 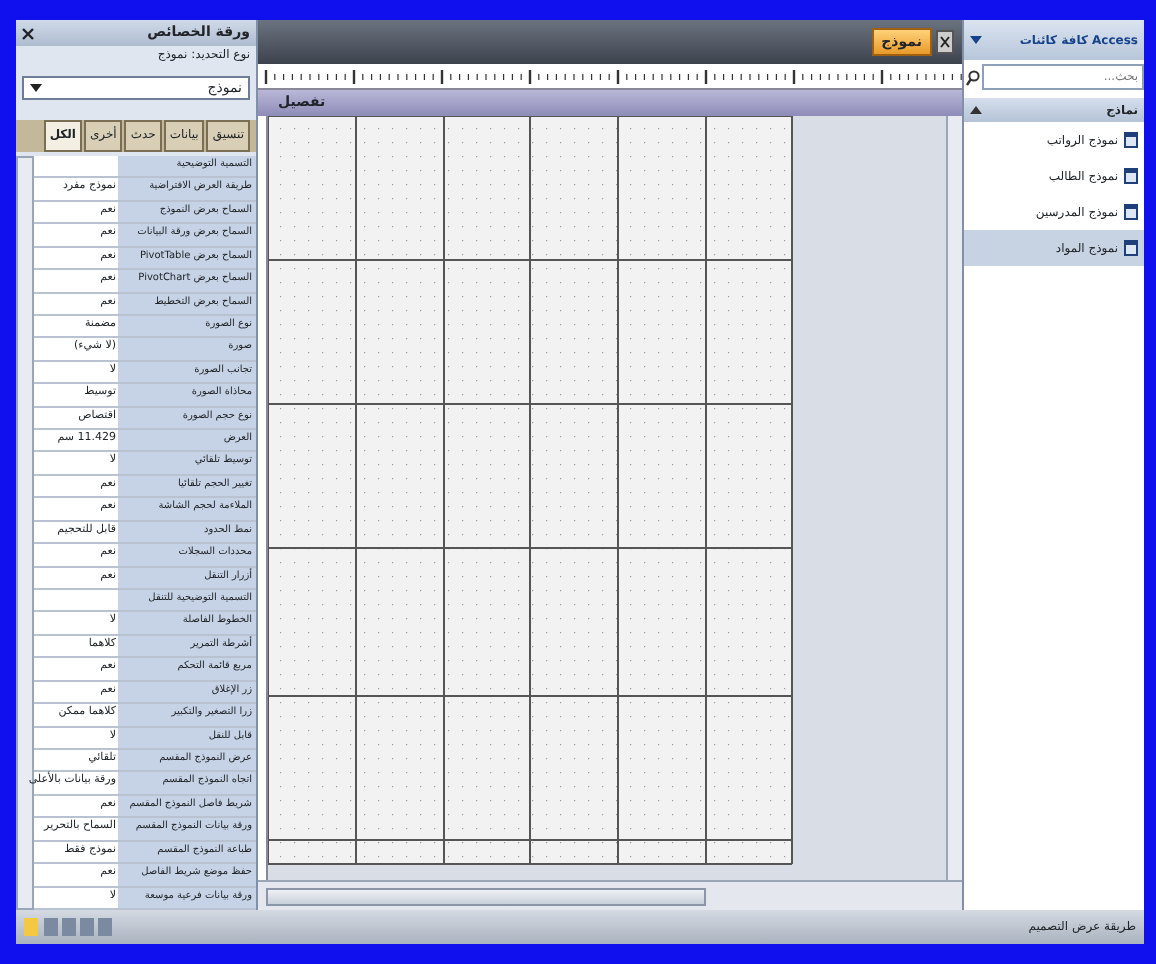 I want to click on dropdown-icon, so click(x=976, y=40).